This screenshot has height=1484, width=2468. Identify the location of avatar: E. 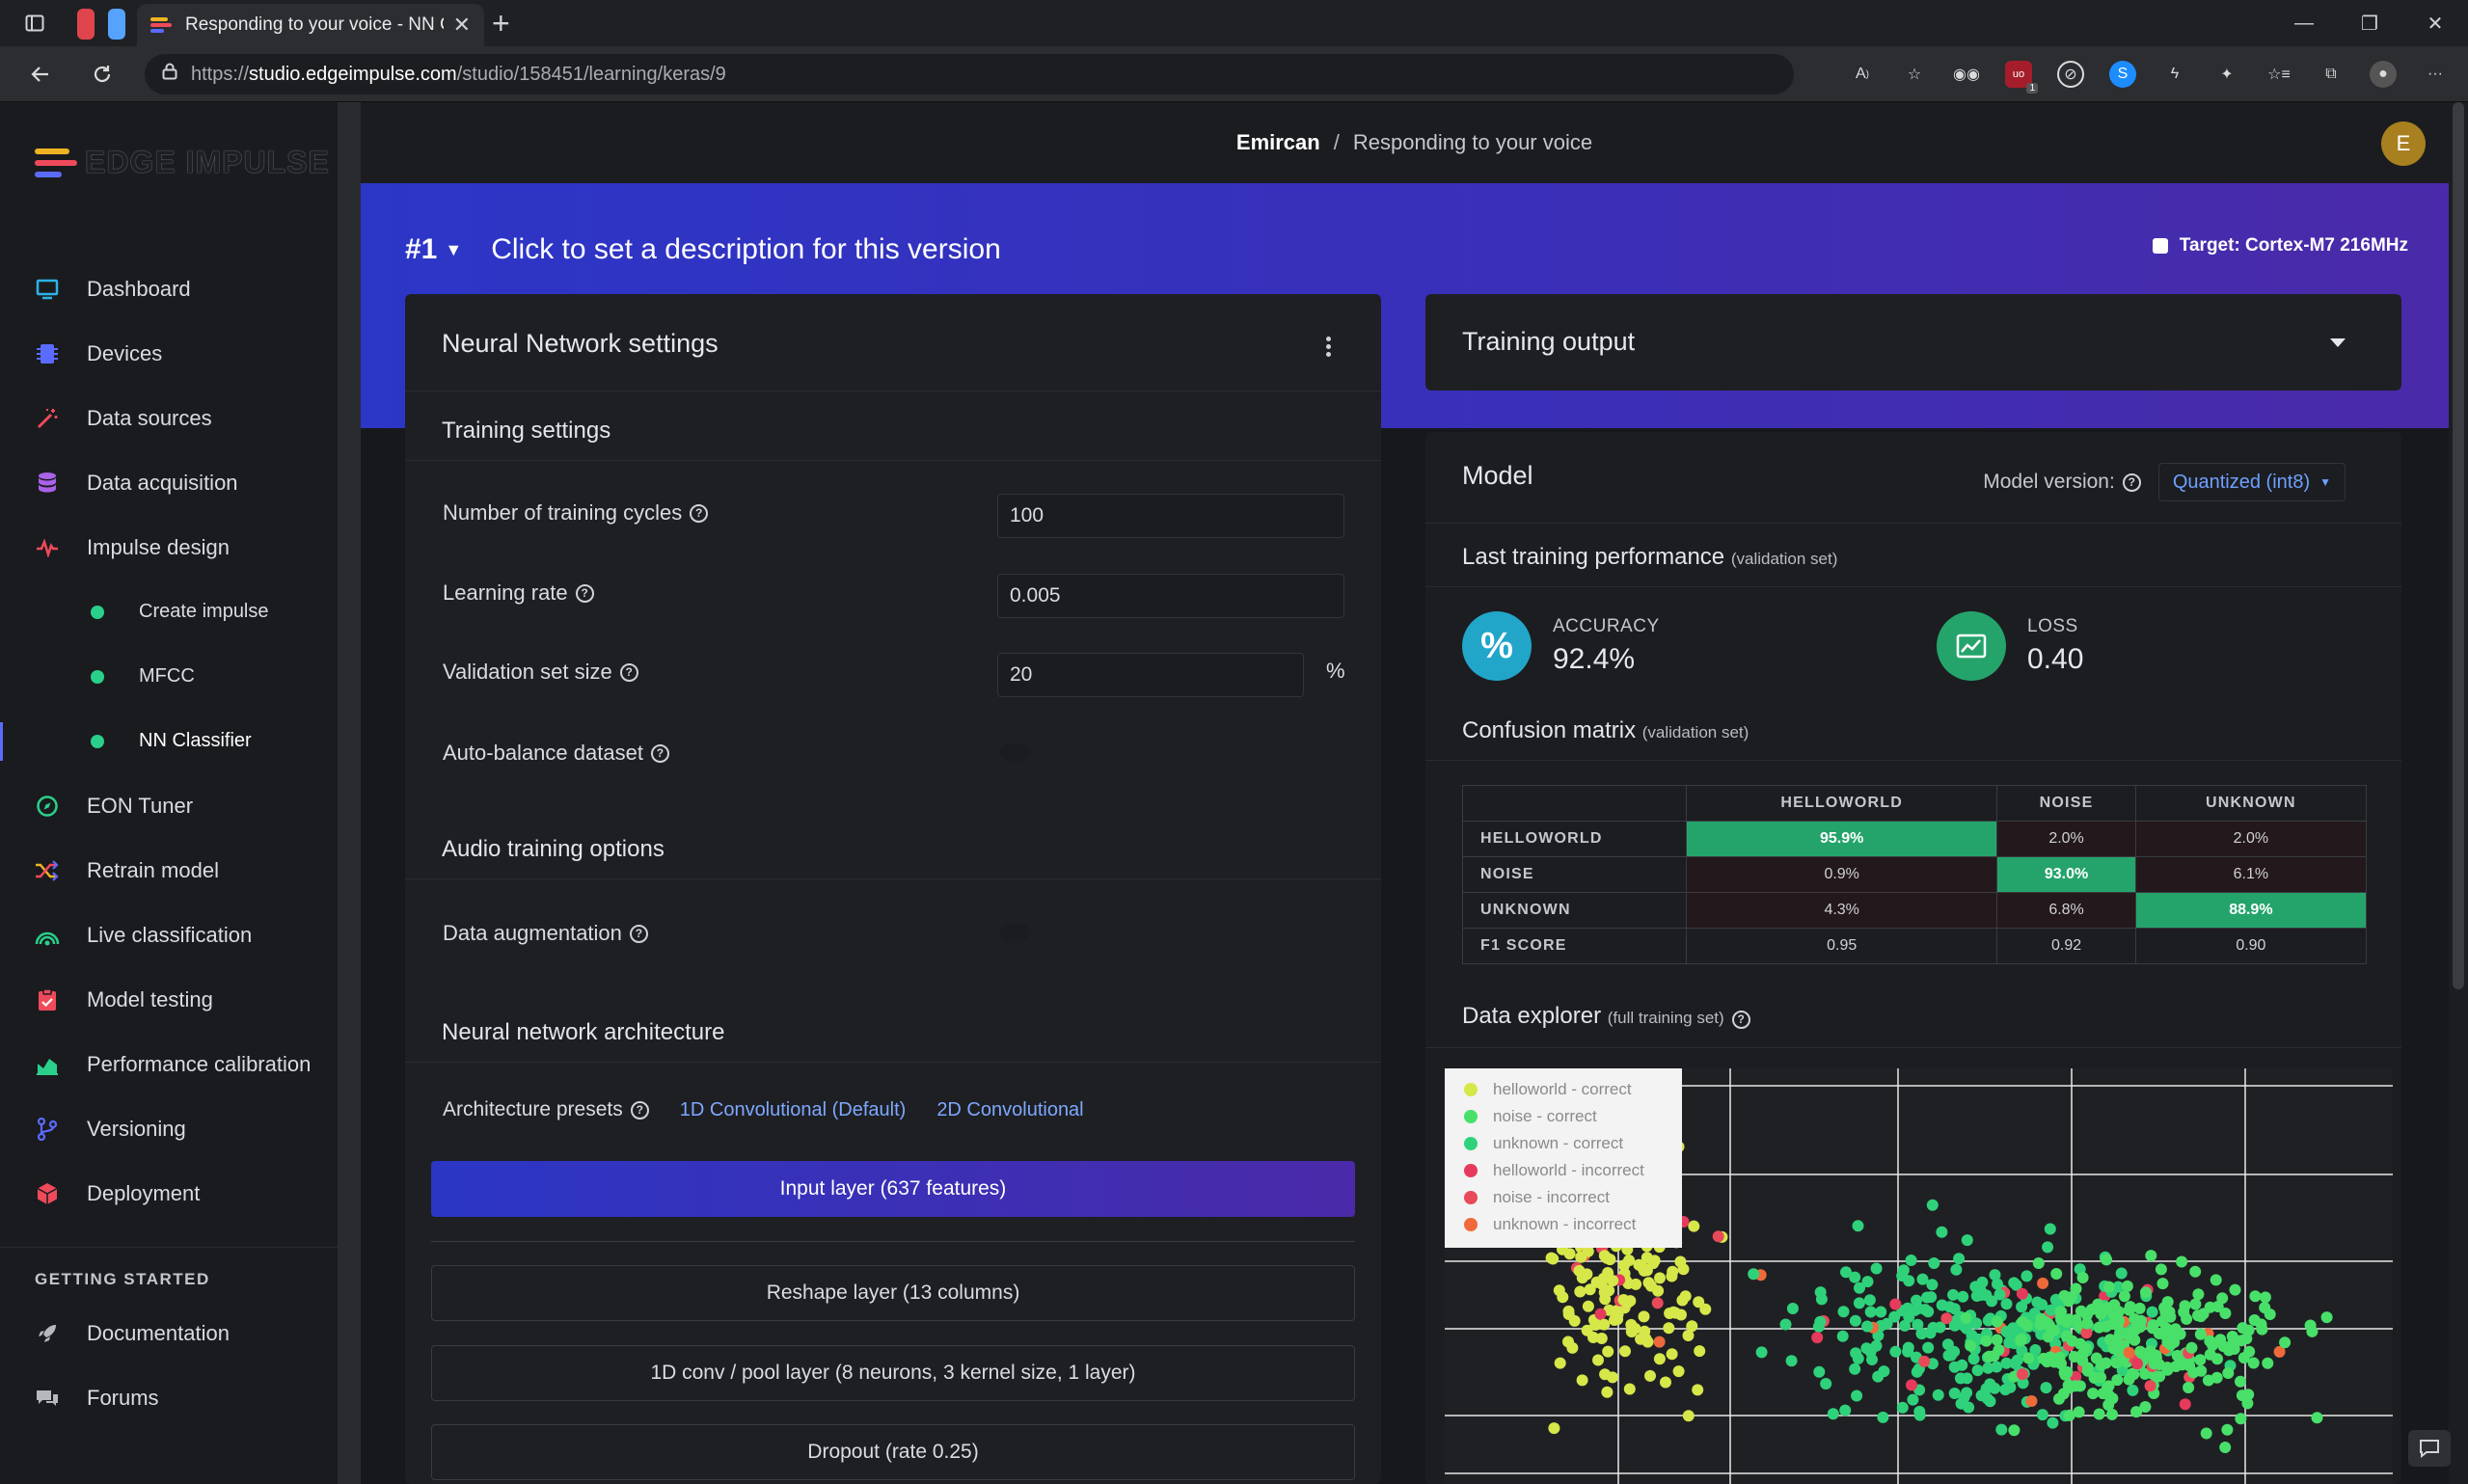
(2403, 143).